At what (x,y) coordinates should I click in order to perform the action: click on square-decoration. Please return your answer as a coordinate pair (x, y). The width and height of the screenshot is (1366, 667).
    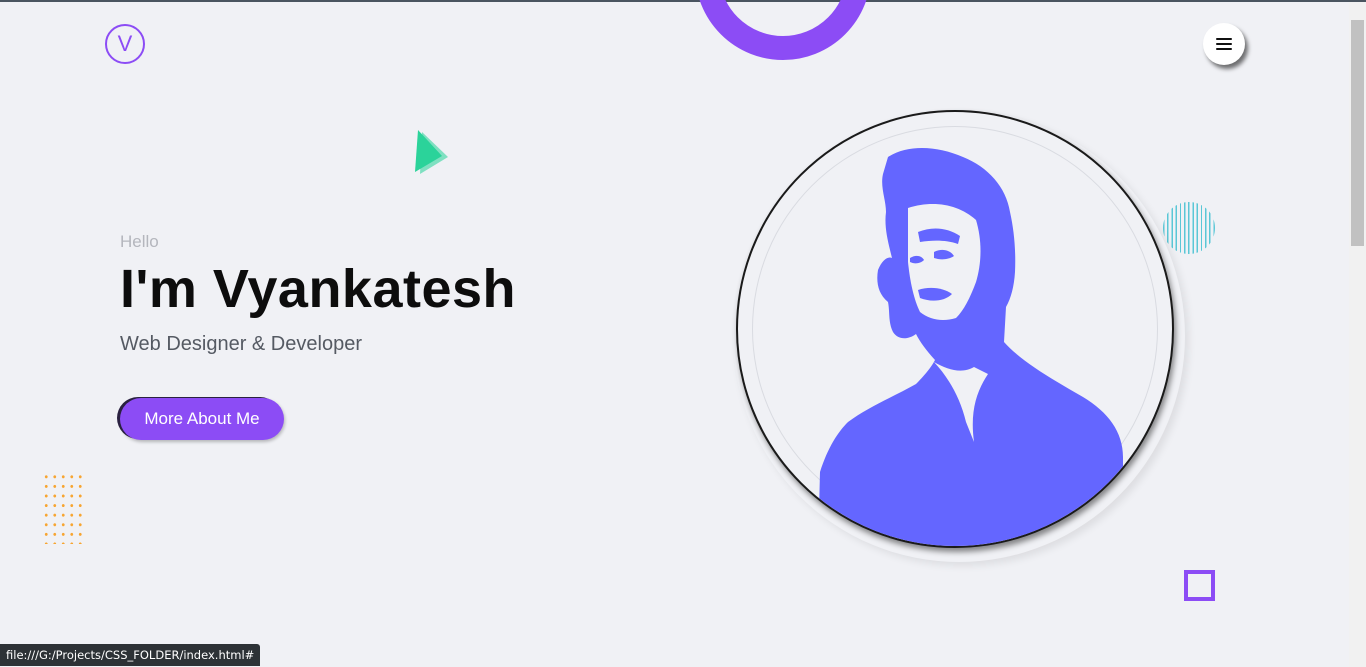
    Looking at the image, I should click on (1199, 585).